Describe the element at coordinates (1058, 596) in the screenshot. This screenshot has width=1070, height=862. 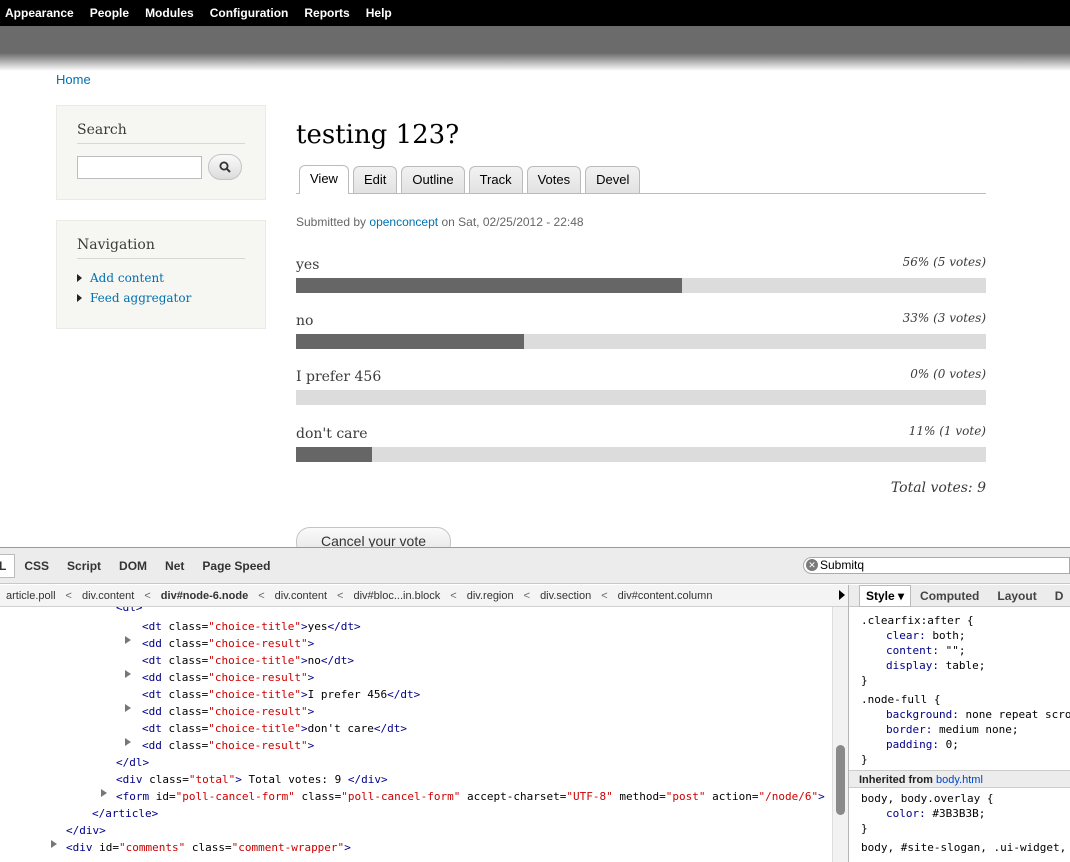
I see `tab-dom-side: D` at that location.